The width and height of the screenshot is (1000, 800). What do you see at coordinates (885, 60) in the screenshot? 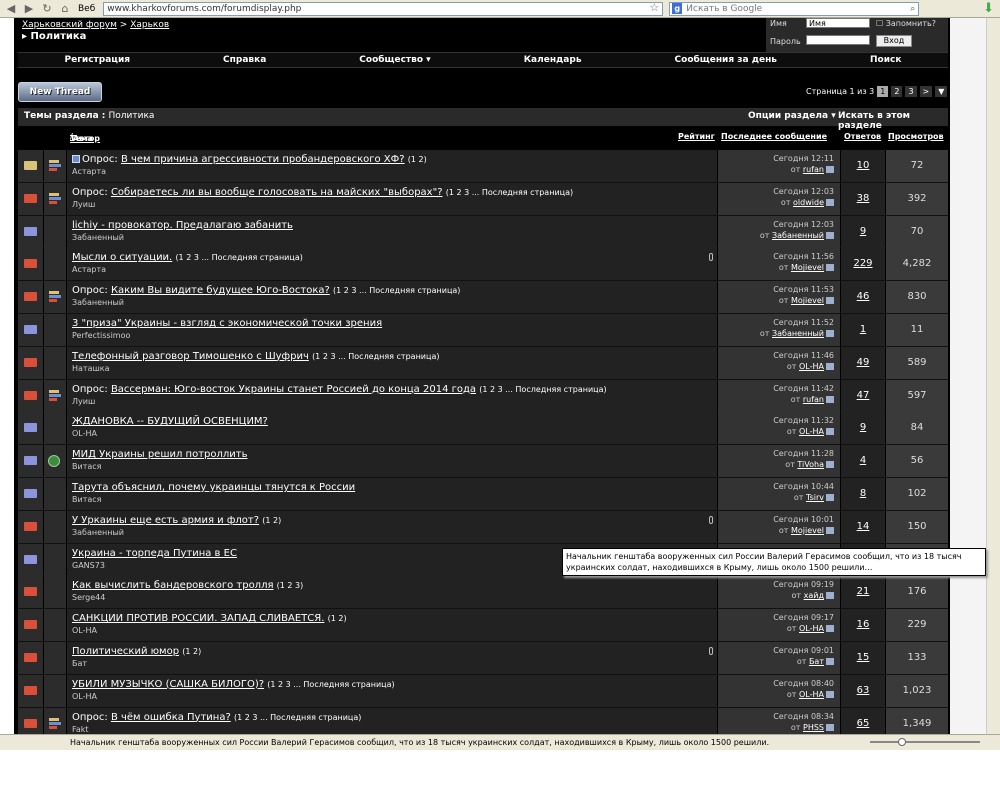
I see `nav-search: Поиск` at bounding box center [885, 60].